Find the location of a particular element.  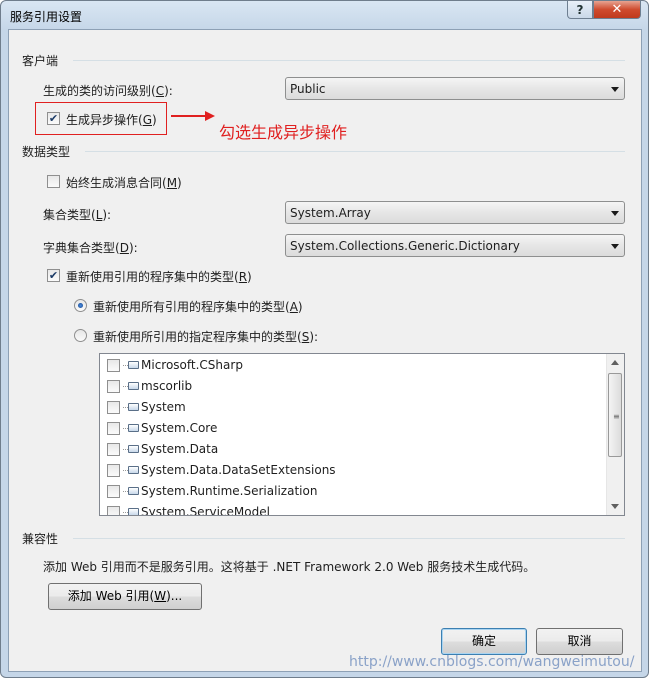

reuse-specified-radio is located at coordinates (80, 335).